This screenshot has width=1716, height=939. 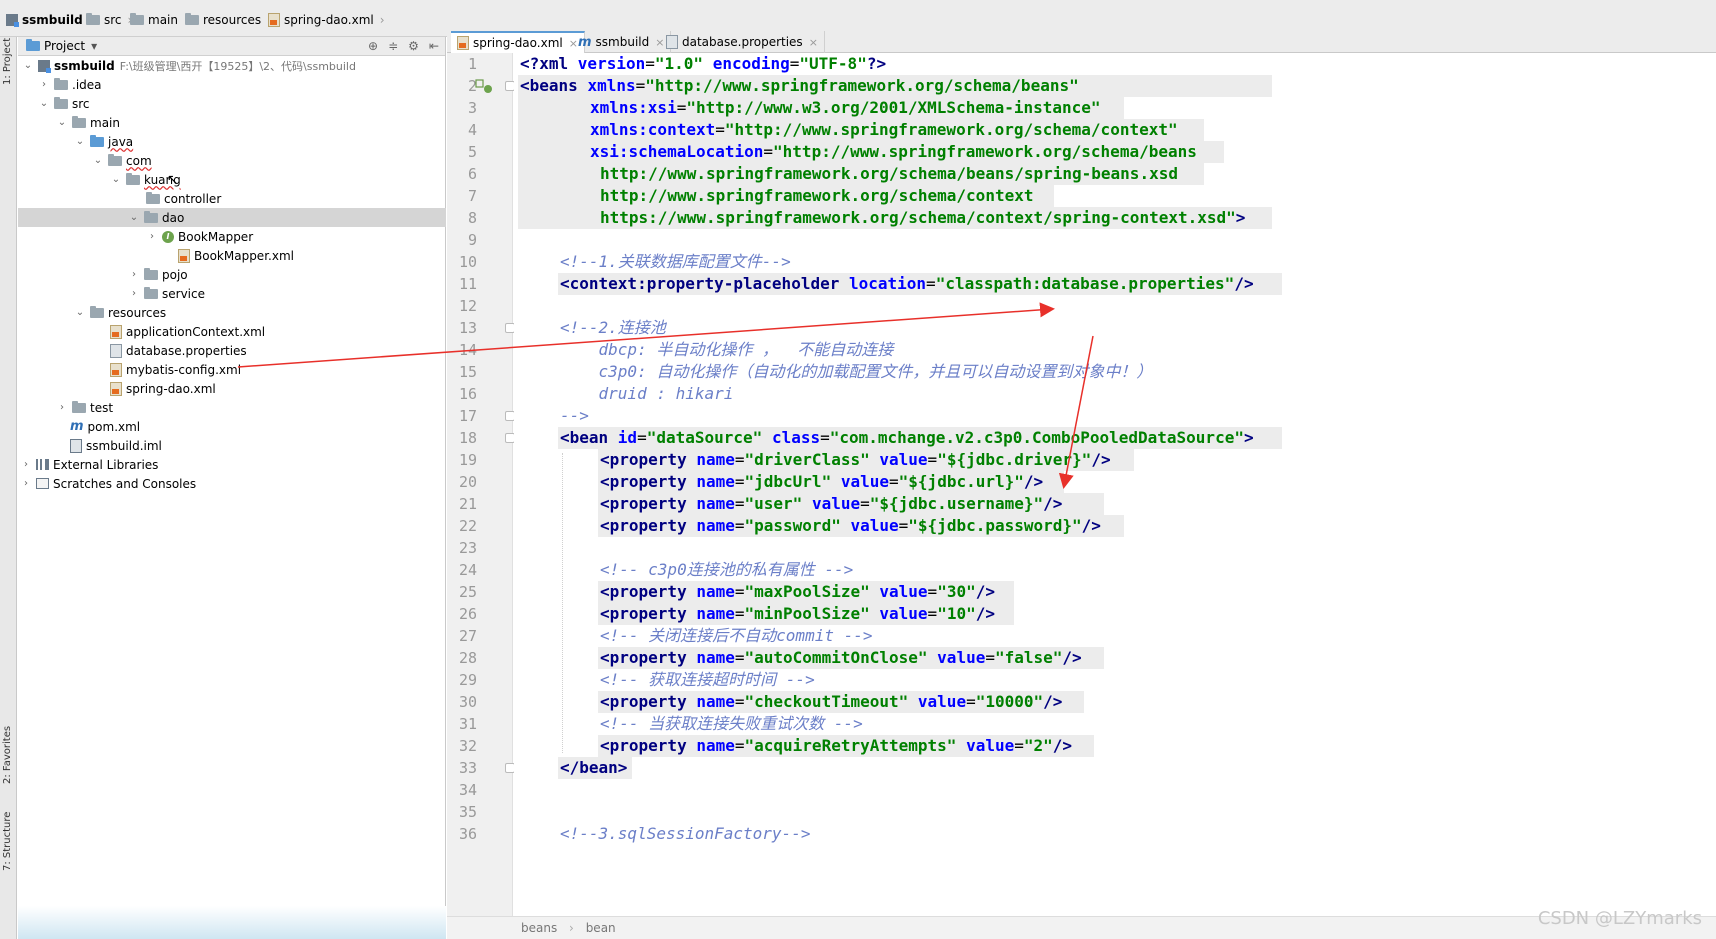 What do you see at coordinates (114, 426) in the screenshot?
I see `tree-item-label: pom.xml` at bounding box center [114, 426].